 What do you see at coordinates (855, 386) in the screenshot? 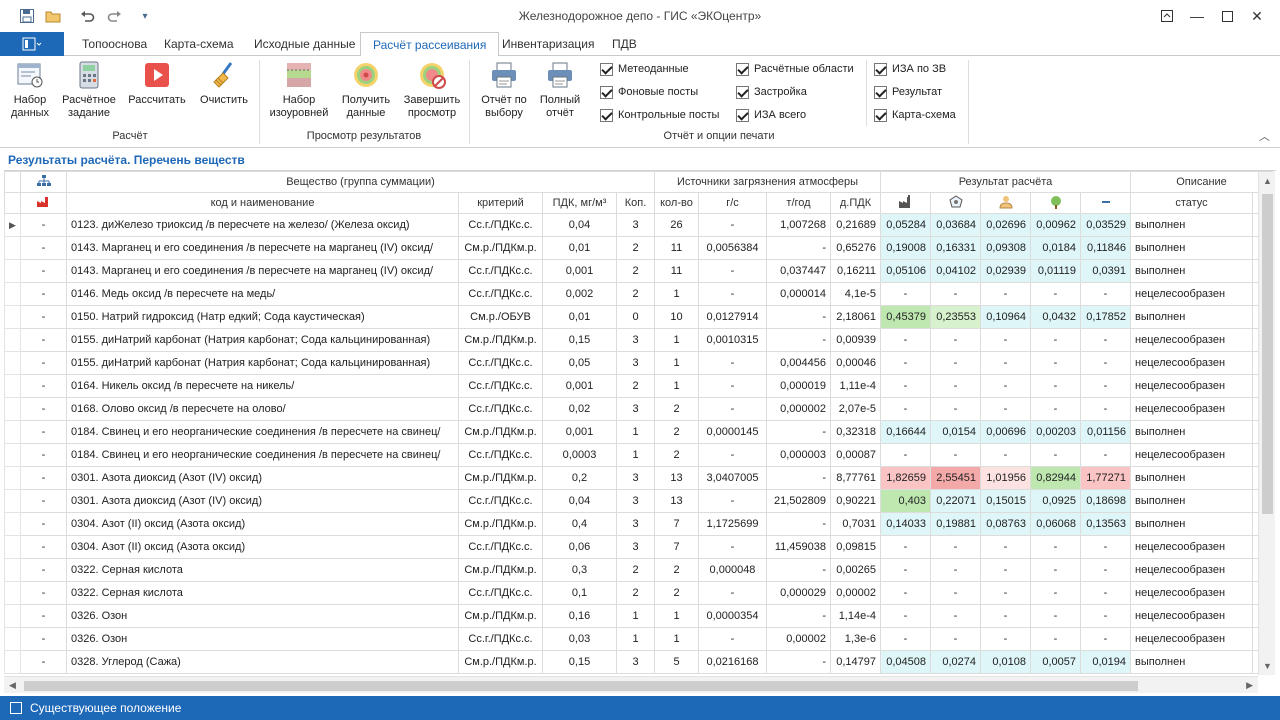
I see `dpdk-cell: 1,11е-4` at bounding box center [855, 386].